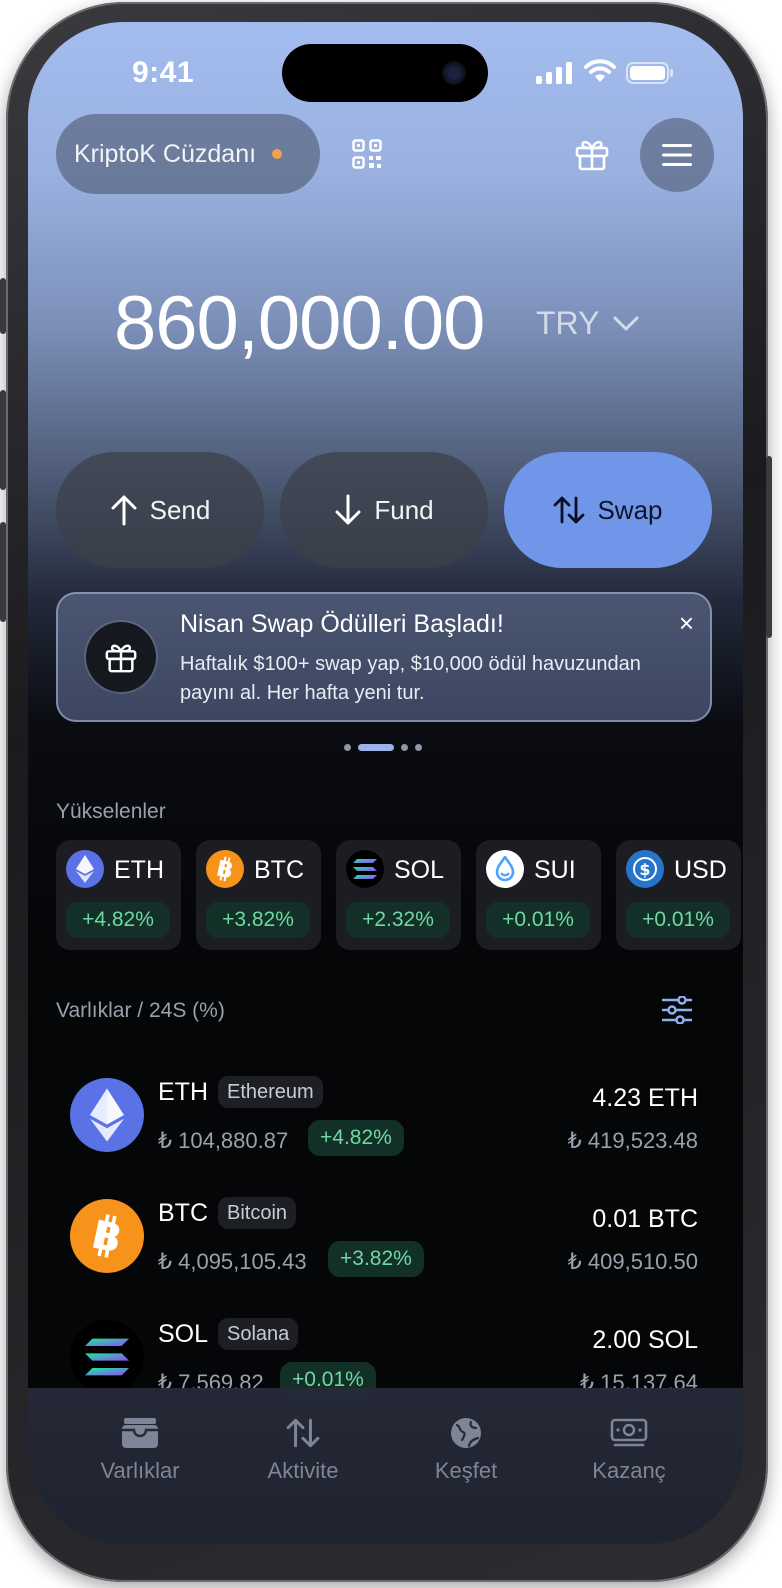  Describe the element at coordinates (258, 895) in the screenshot. I see `mover-card-btc: B BTC +3.82%` at that location.